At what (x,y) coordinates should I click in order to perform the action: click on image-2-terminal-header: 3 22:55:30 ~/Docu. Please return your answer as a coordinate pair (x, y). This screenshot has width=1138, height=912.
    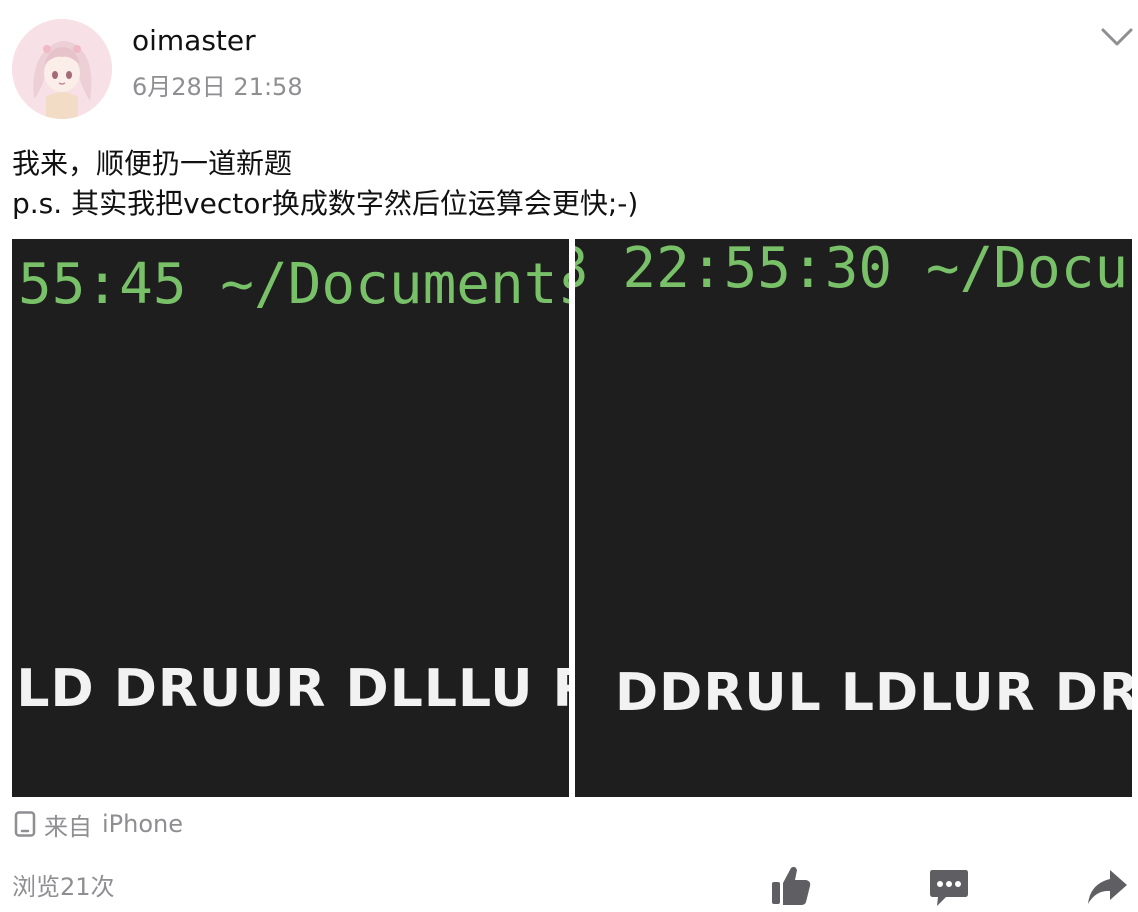
    Looking at the image, I should click on (852, 270).